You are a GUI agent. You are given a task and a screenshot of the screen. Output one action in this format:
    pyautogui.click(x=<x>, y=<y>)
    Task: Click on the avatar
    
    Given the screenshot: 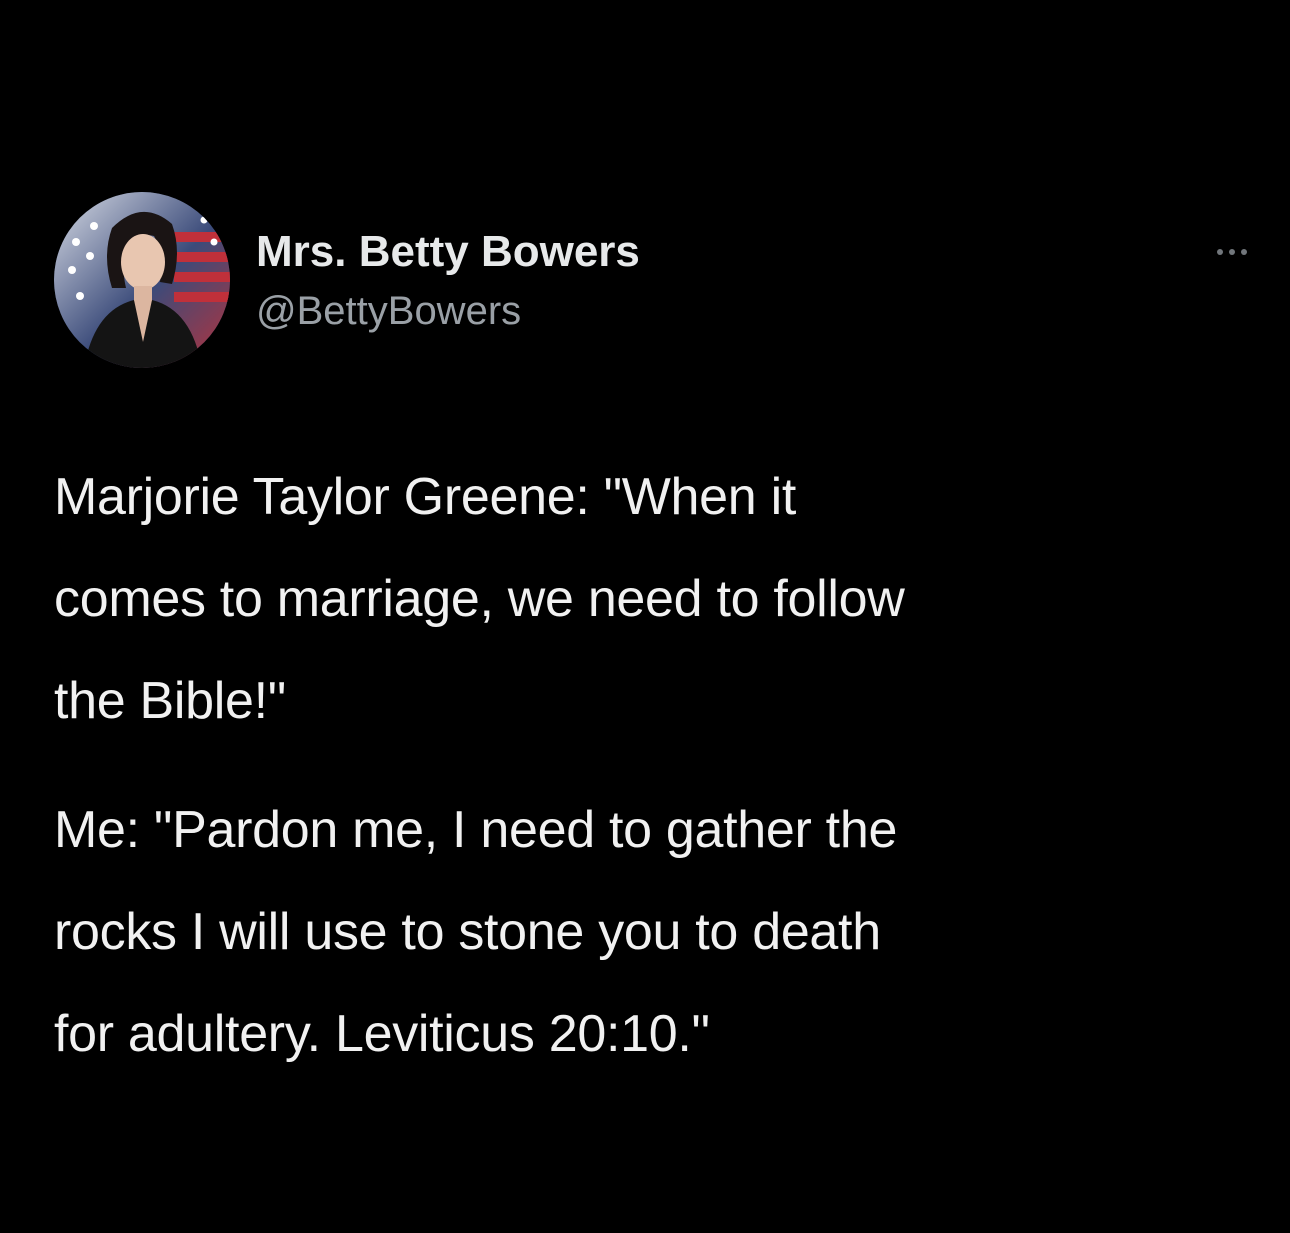 What is the action you would take?
    pyautogui.click(x=142, y=280)
    